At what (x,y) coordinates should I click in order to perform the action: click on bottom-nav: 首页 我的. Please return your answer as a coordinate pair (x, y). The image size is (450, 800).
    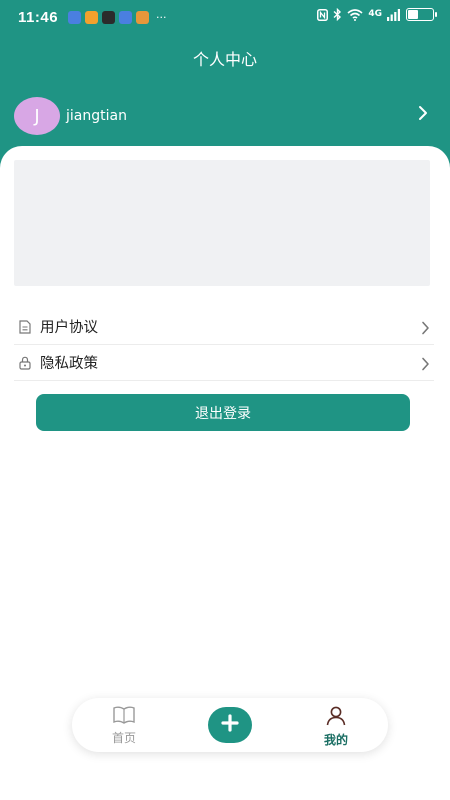
    Looking at the image, I should click on (230, 725).